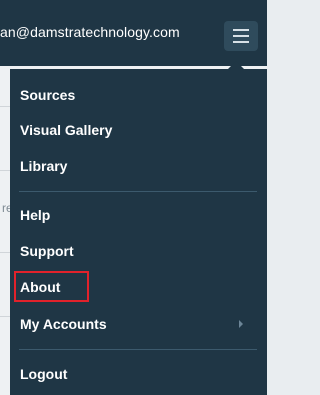 Image resolution: width=320 pixels, height=395 pixels. I want to click on menu-item-visual-gallery: Visual Gallery, so click(66, 130).